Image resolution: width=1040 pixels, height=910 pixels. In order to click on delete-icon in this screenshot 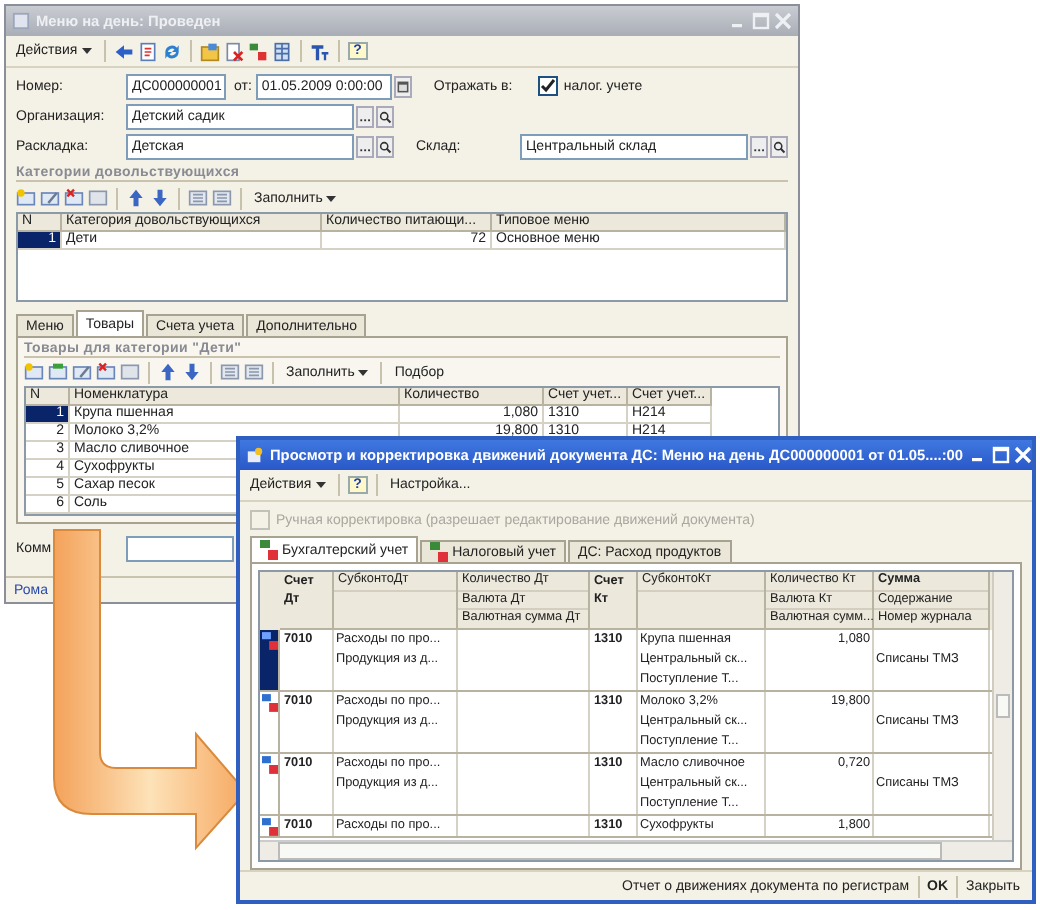, I will do `click(233, 51)`.